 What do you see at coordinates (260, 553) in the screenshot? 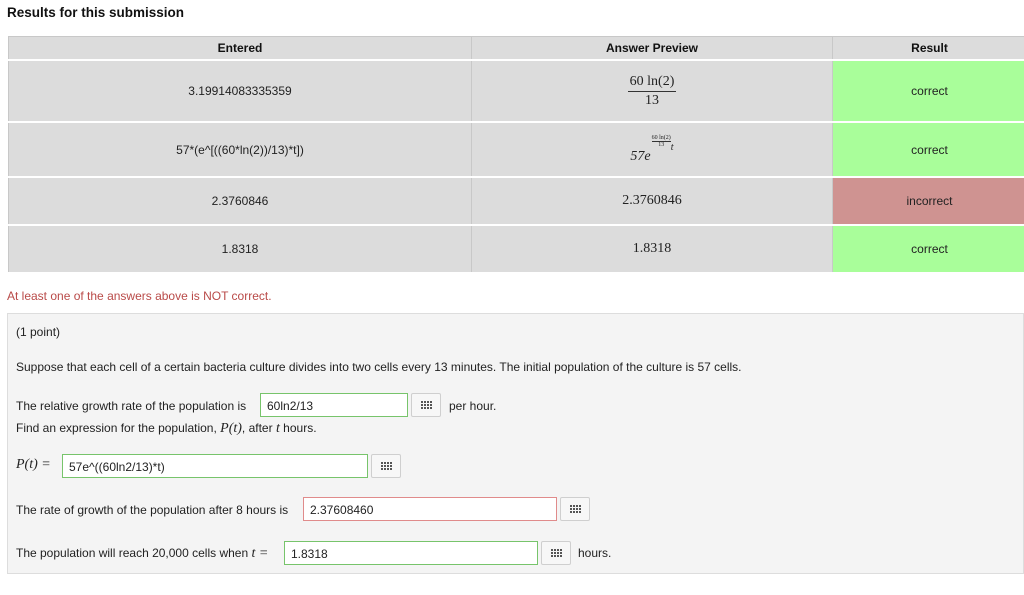
I see `q4-variable-label: t =` at bounding box center [260, 553].